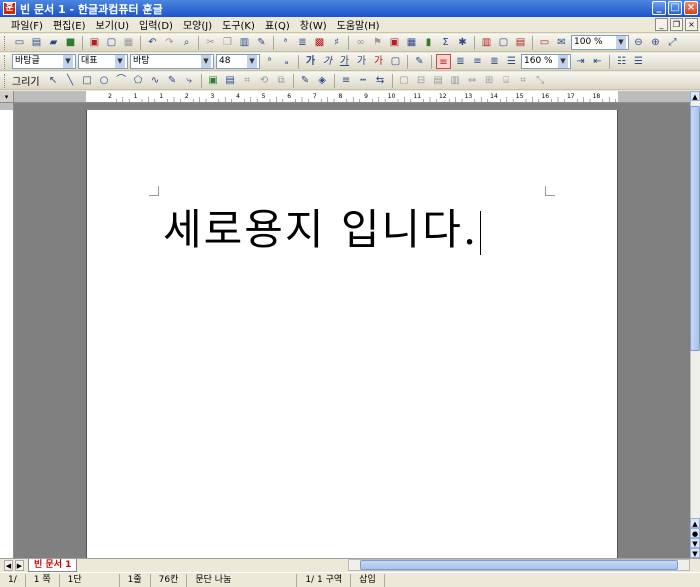  Describe the element at coordinates (655, 42) in the screenshot. I see `zoom-in-icon: ⊕` at that location.